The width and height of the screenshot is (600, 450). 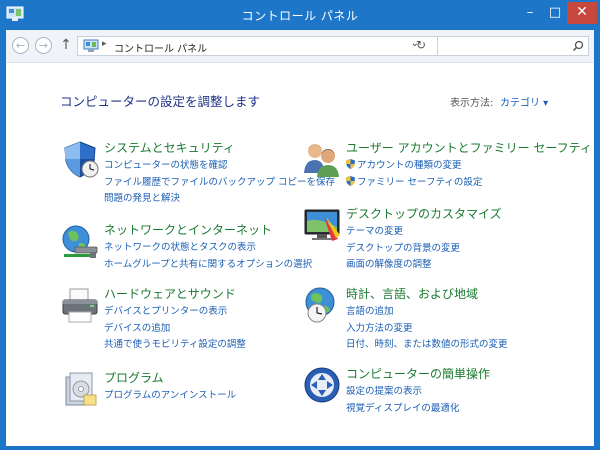 I want to click on refresh-button: ↻, so click(x=421, y=45).